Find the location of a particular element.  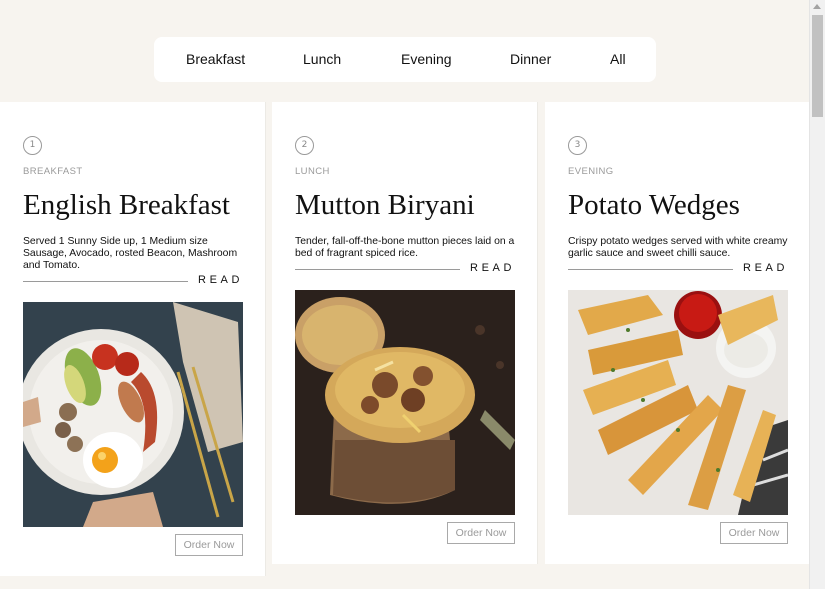

scroll-up-arrow-icon is located at coordinates (817, 6).